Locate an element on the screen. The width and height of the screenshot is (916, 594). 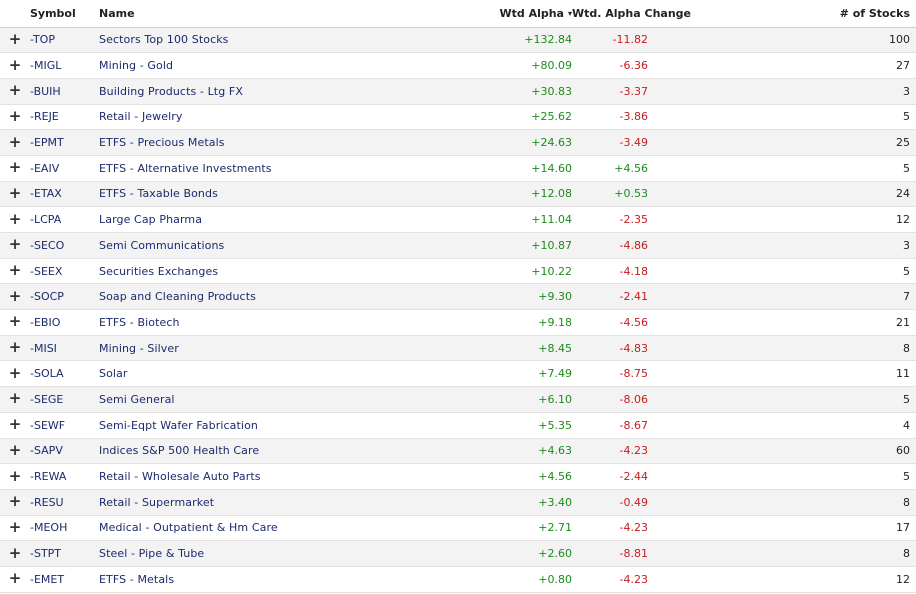
num-stocks-cell: 5 is located at coordinates (850, 399).